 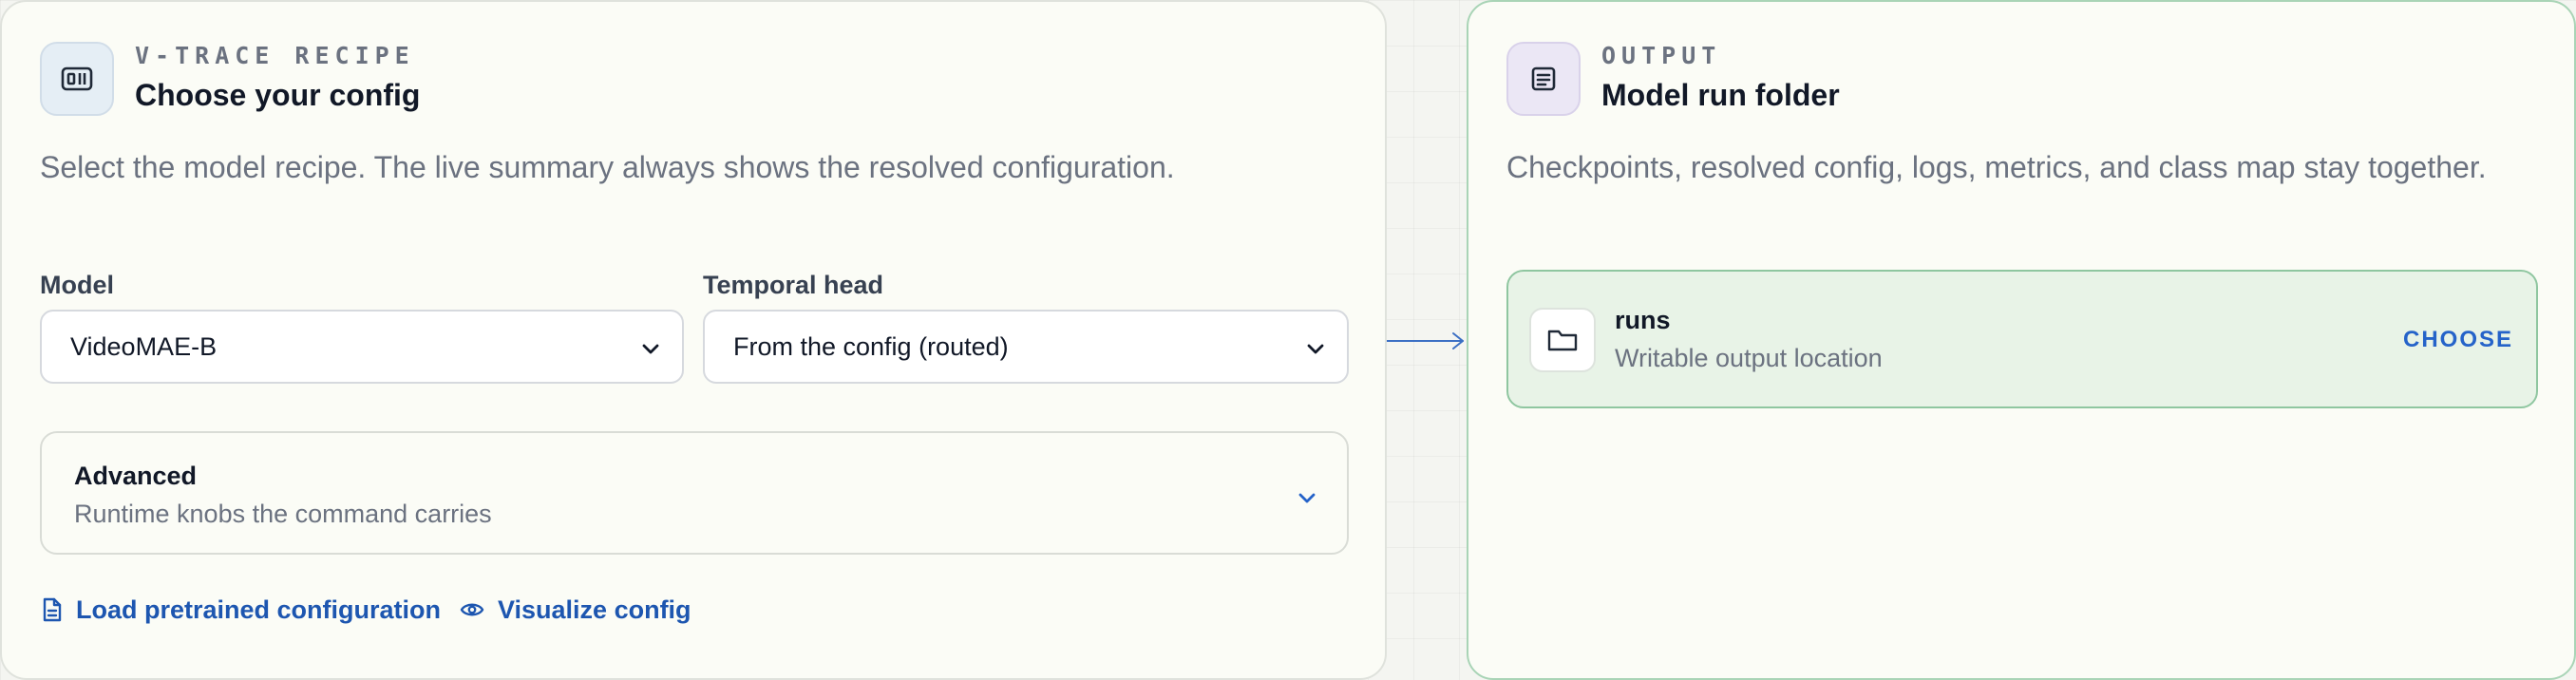 What do you see at coordinates (1720, 95) in the screenshot?
I see `output-title: Model run folder` at bounding box center [1720, 95].